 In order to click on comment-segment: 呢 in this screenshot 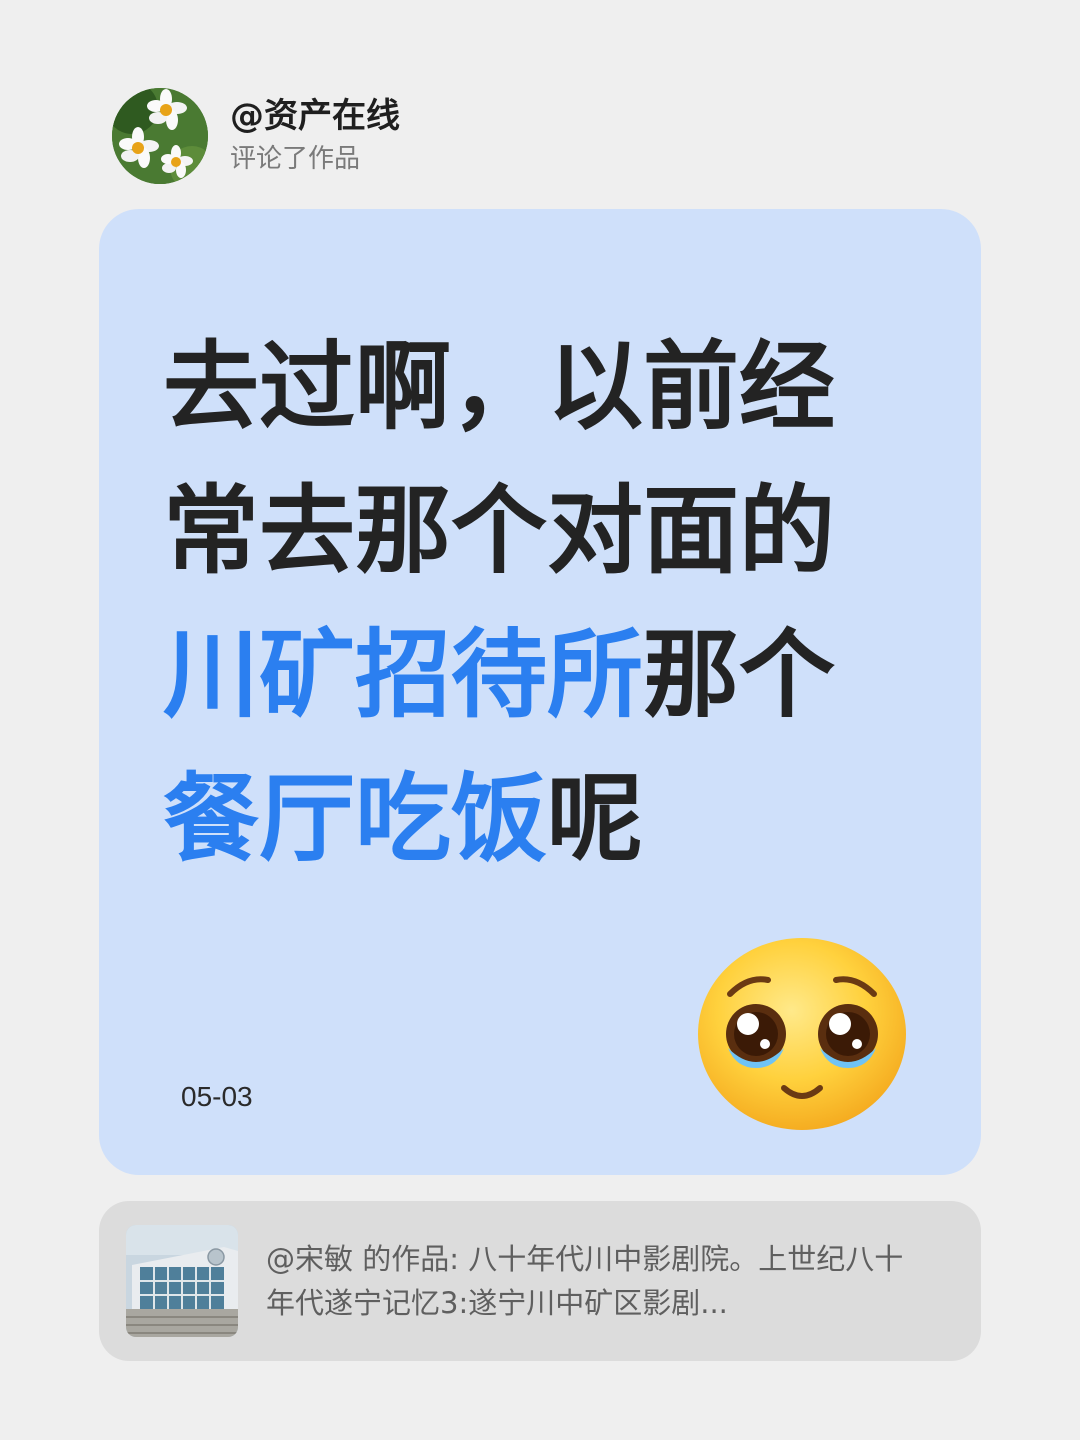, I will do `click(595, 819)`.